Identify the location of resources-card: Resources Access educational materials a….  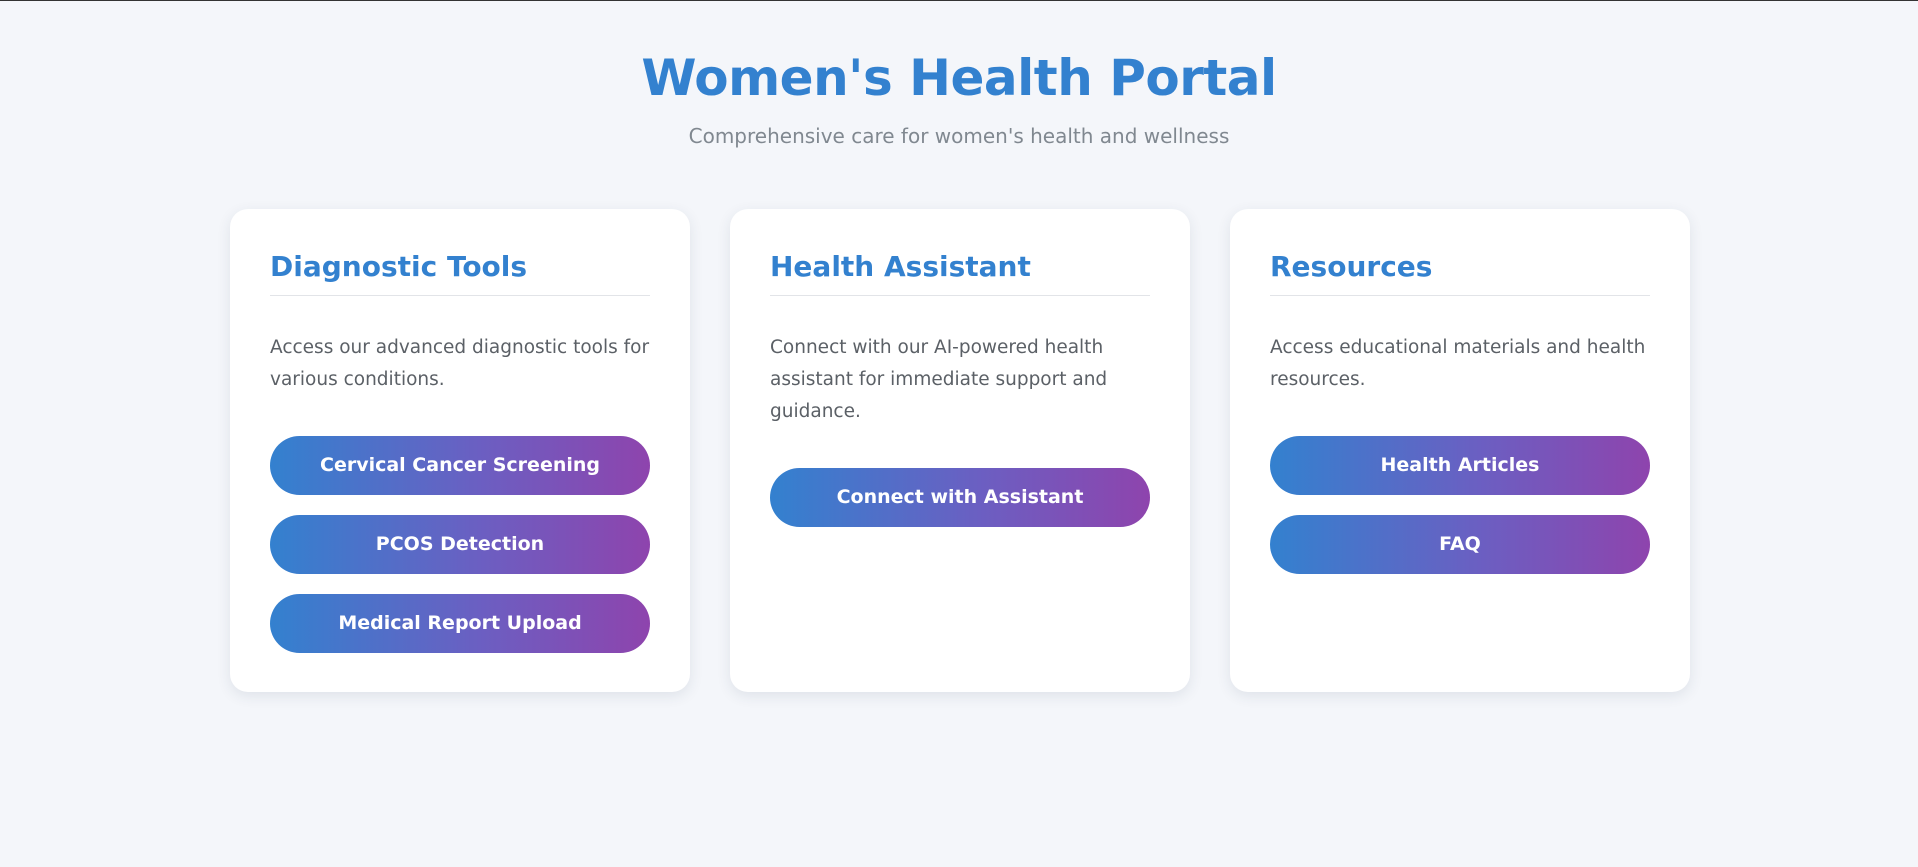
(1460, 450).